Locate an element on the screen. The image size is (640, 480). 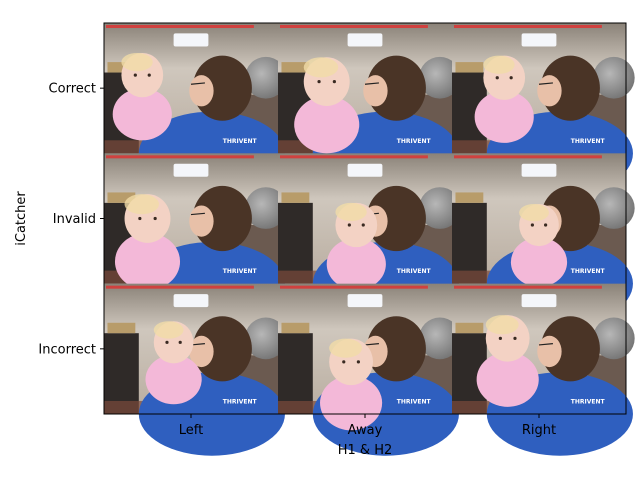
y-tick-label: Incorrect is located at coordinates (67, 349).